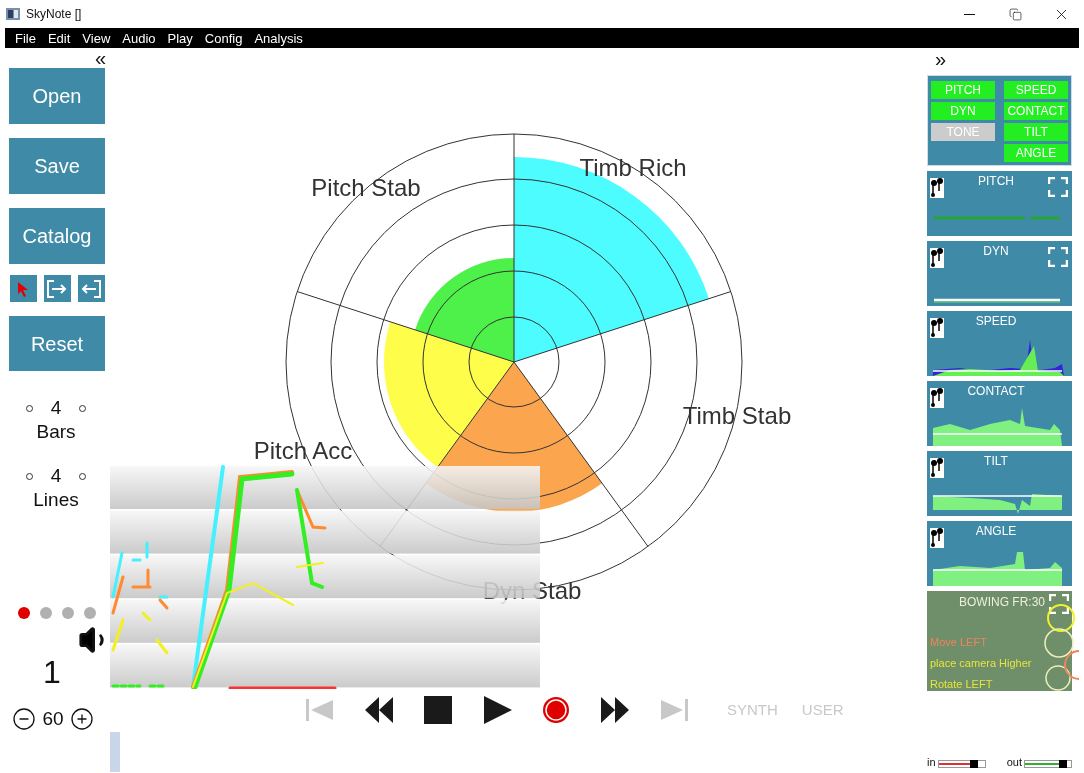 The image size is (1084, 773). Describe the element at coordinates (996, 461) in the screenshot. I see `monitor-title: TILT` at that location.